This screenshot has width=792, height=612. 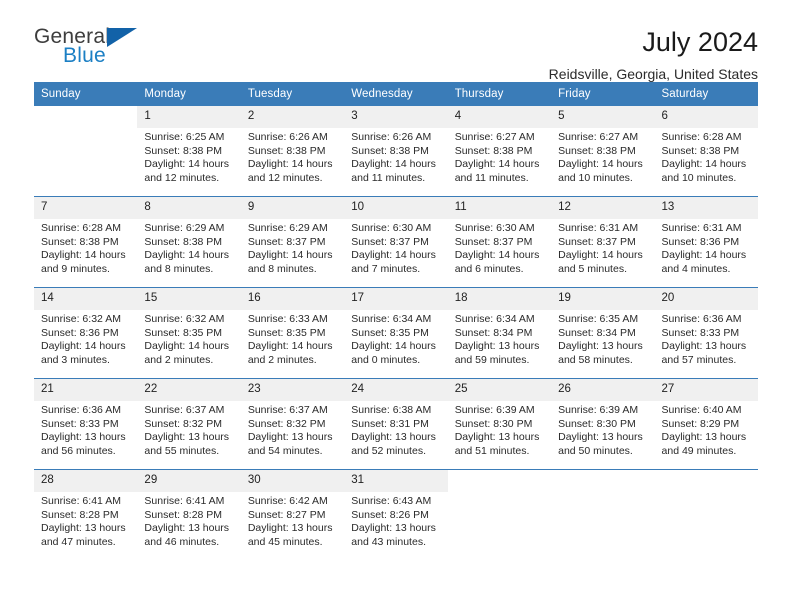 I want to click on daylight-text-line2: and 11 minutes., so click(x=491, y=177).